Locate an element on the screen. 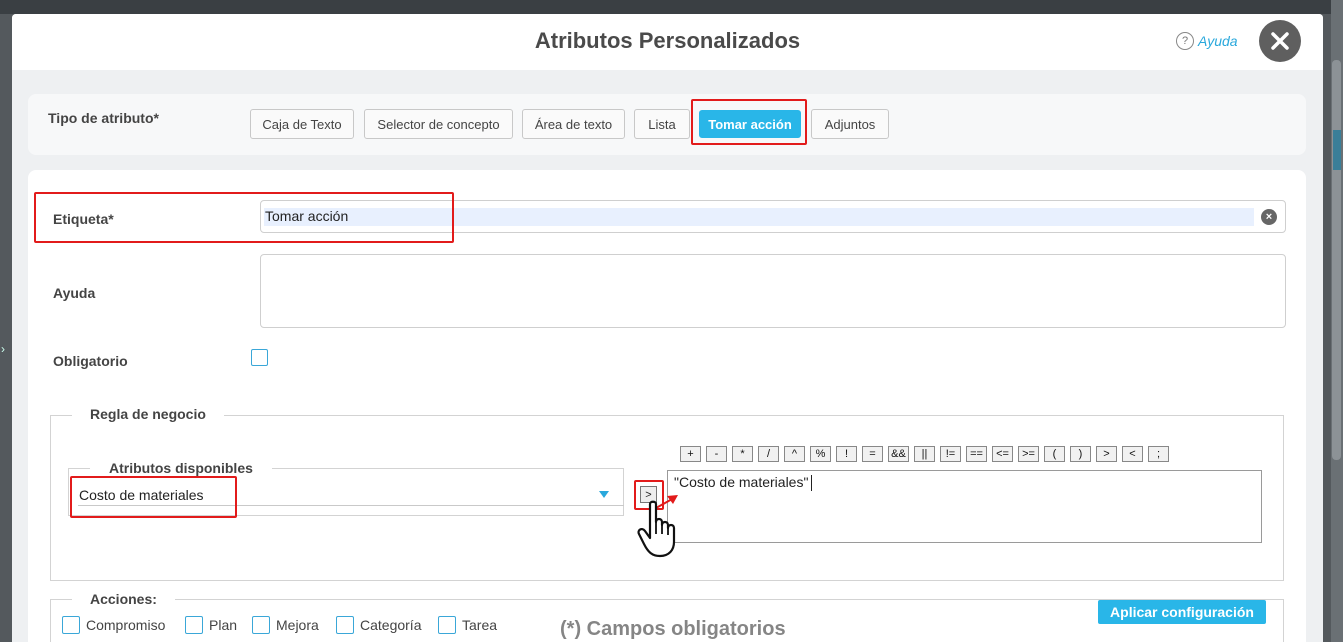 This screenshot has height=642, width=1343. obligatorio-label: Obligatorio is located at coordinates (90, 361).